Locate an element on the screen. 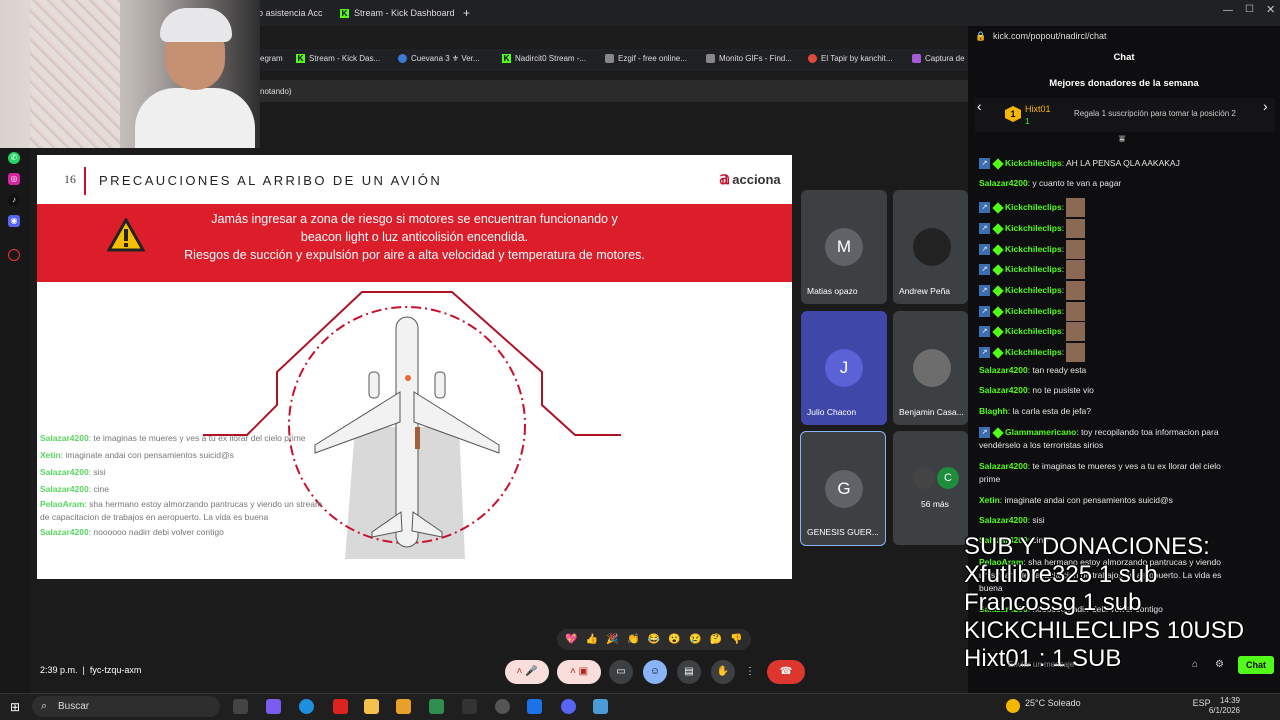 The image size is (1280, 720). store-app-icon is located at coordinates (534, 706).